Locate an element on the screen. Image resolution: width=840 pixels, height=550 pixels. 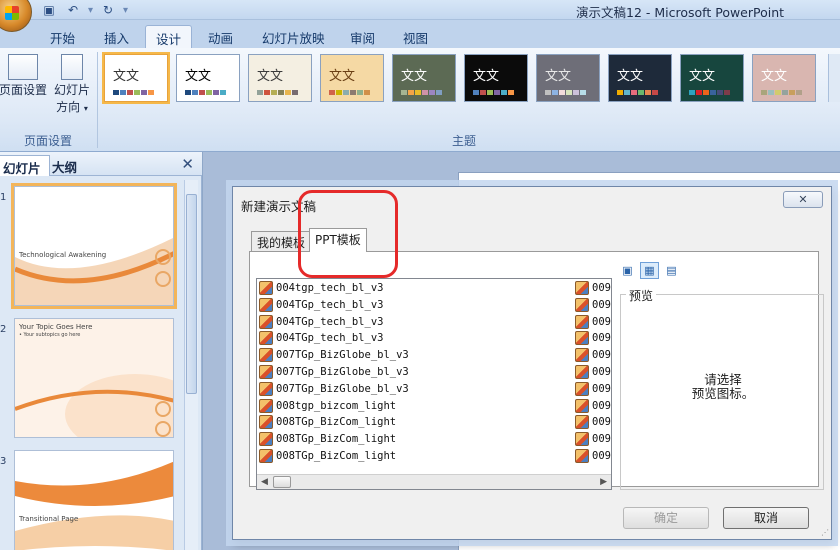
file-list-horizontal-scrollbar: ◀ ▶ is located at coordinates (434, 481).